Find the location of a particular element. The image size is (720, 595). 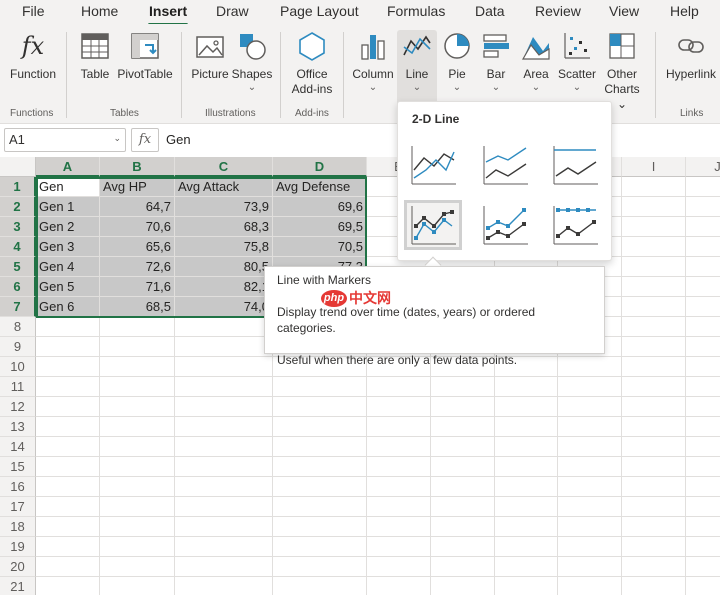

hyperlink-button: Hyperlink is located at coordinates (691, 56).